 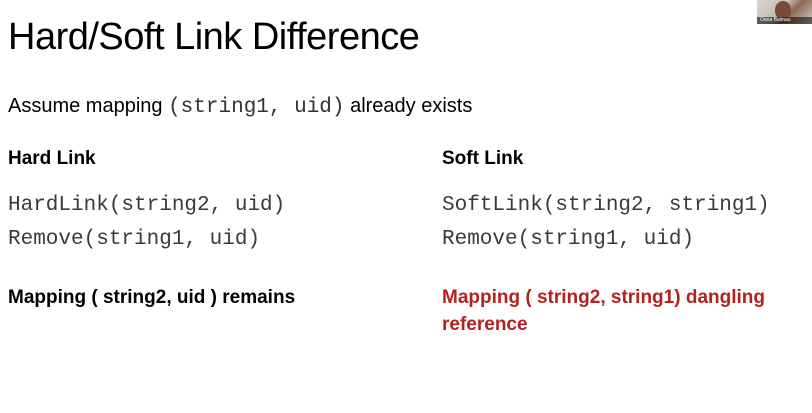 I want to click on webcam-name-label: Oana Balmau, so click(x=784, y=20).